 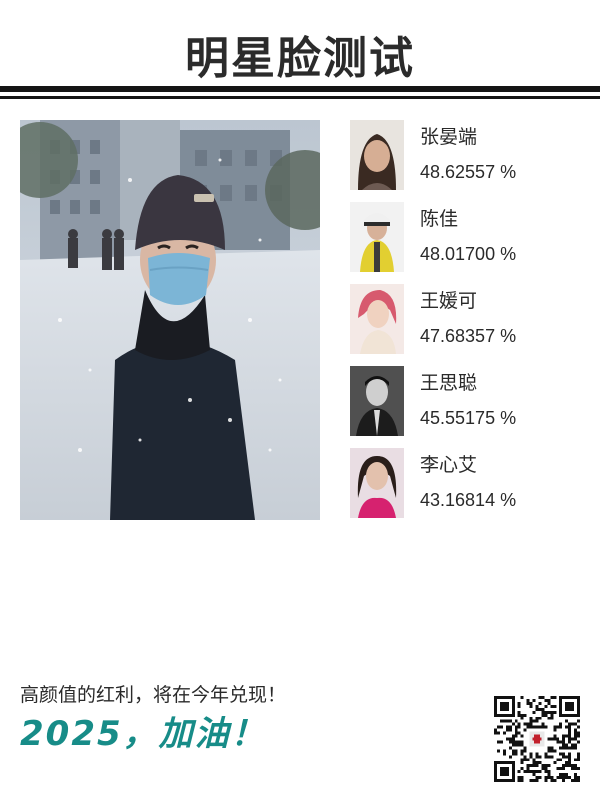 I want to click on match-score: 43.16814 %, so click(x=468, y=500).